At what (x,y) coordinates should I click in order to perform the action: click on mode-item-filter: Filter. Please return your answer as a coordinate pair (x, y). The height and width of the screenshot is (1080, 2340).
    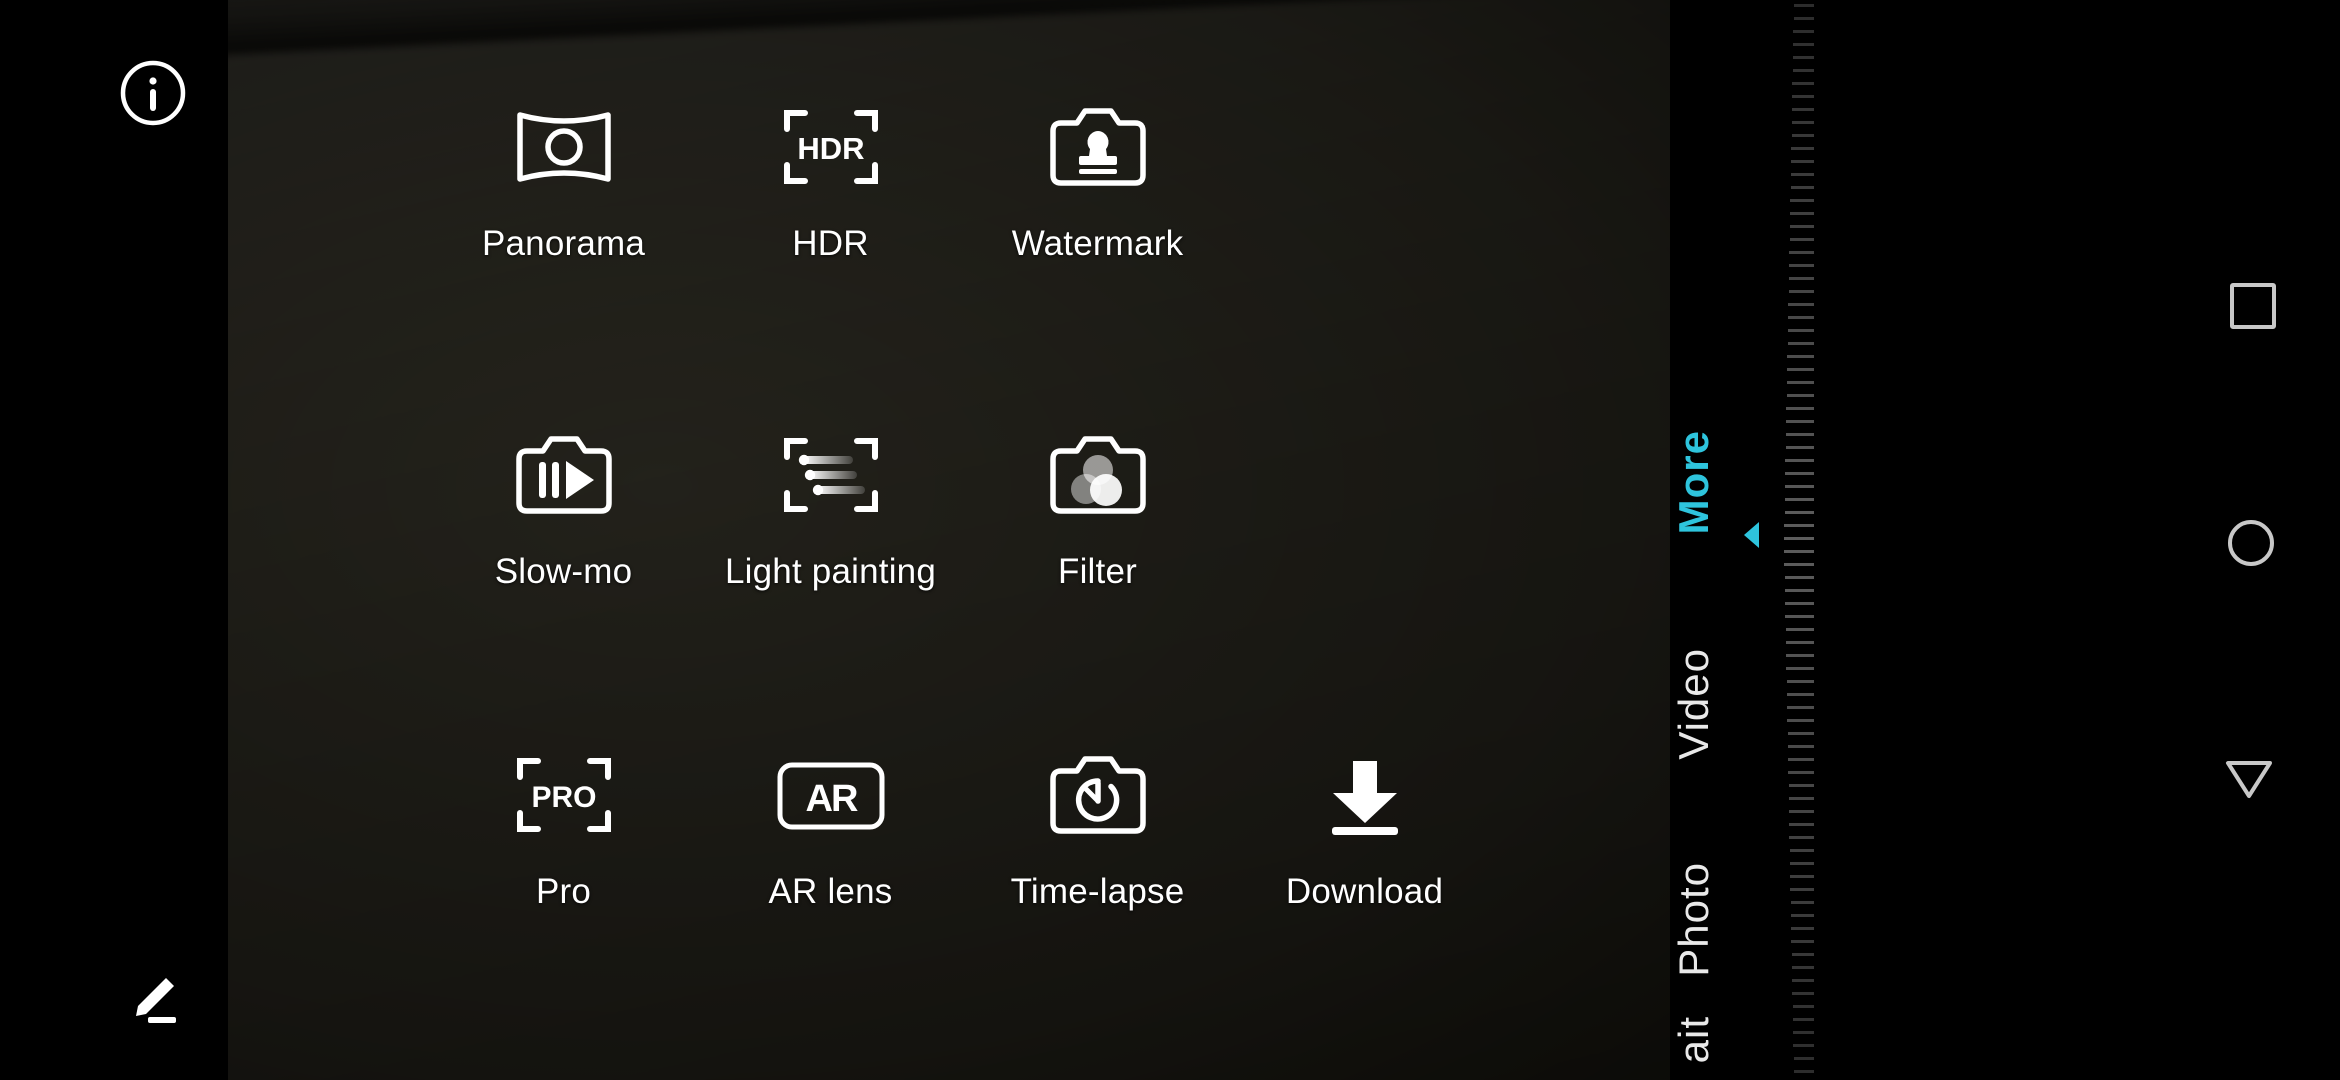
    Looking at the image, I should click on (1097, 540).